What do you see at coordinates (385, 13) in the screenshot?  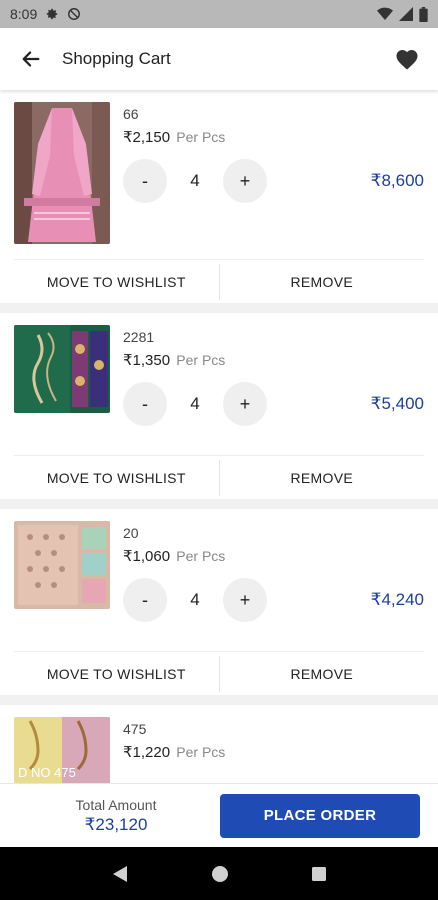 I see `wifi-icon` at bounding box center [385, 13].